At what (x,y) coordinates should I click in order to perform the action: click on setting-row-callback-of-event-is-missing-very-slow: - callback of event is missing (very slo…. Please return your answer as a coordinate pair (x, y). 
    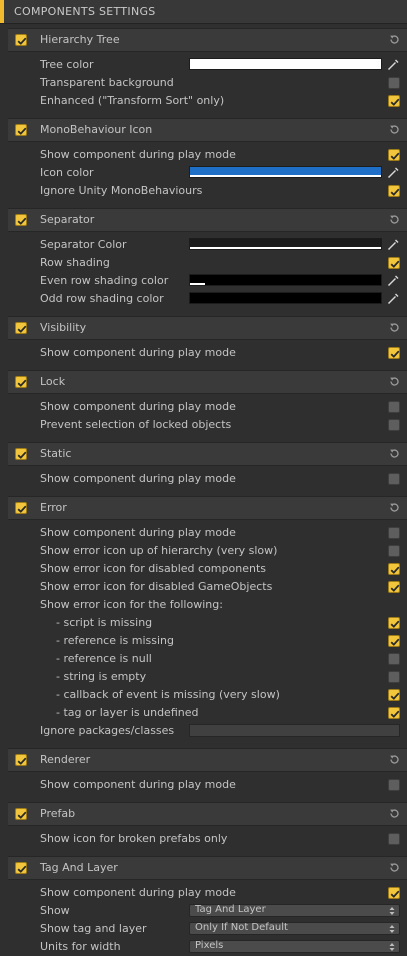
    Looking at the image, I should click on (203, 695).